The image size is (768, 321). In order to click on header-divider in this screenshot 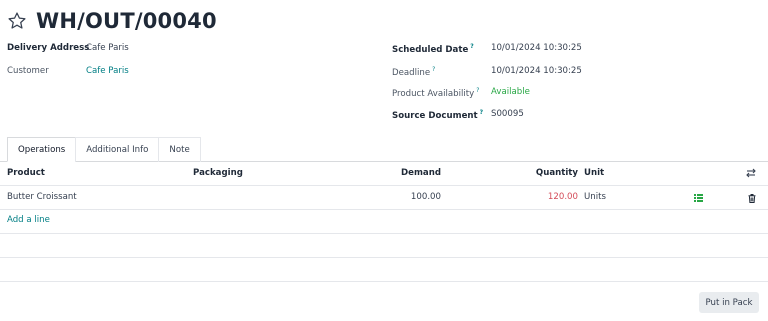, I will do `click(384, 185)`.